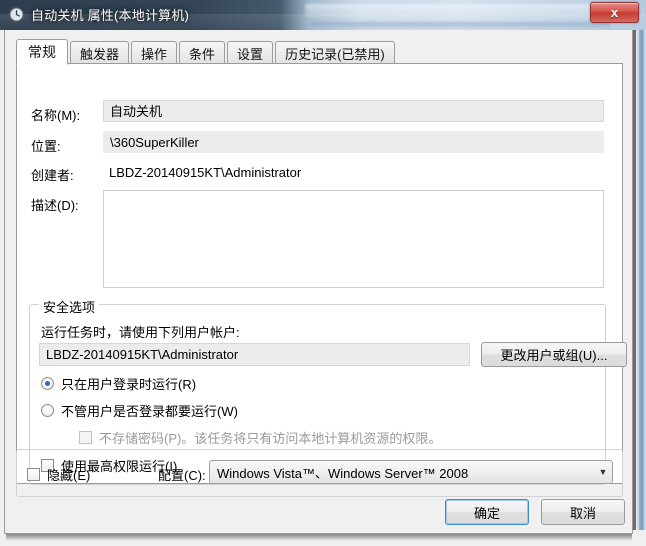 This screenshot has width=646, height=546. What do you see at coordinates (270, 438) in the screenshot?
I see `checkbox-do-not-store-password-label: 不存储密码(P)。该任务将只有访问本地计算机资源的权限。` at bounding box center [270, 438].